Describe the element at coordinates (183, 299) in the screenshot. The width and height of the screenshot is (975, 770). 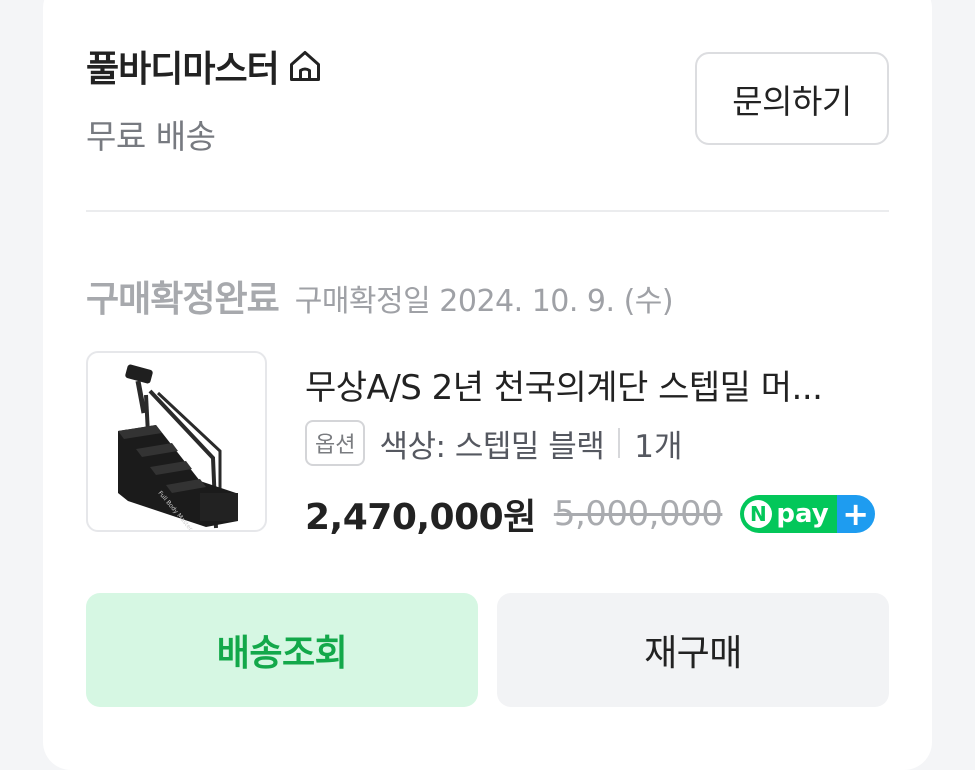
I see `order-status: 구매확정완료` at that location.